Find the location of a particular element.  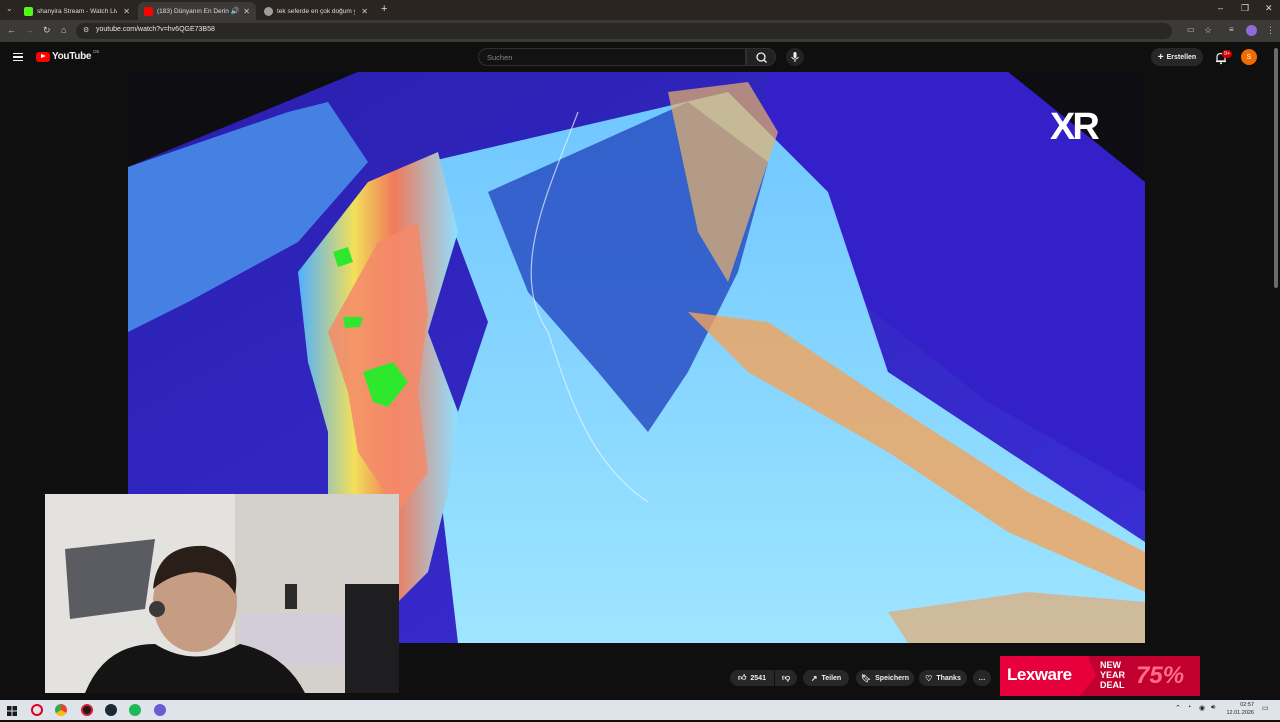

home-icon: ⌂ is located at coordinates (63, 30).